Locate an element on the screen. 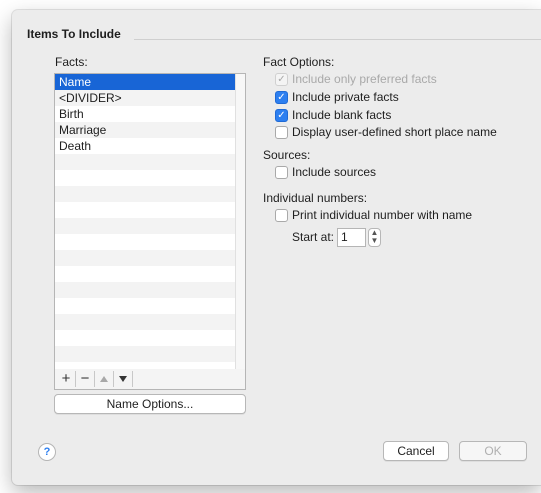  move-down-button is located at coordinates (123, 379).